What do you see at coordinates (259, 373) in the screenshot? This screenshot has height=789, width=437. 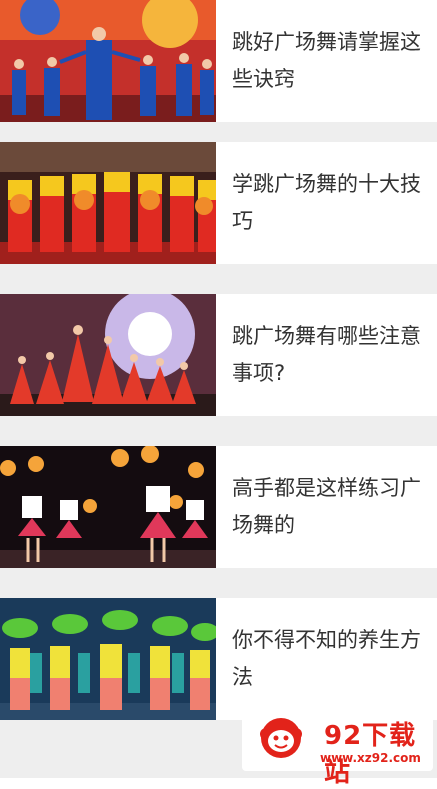 I see `title-line: 事项?` at bounding box center [259, 373].